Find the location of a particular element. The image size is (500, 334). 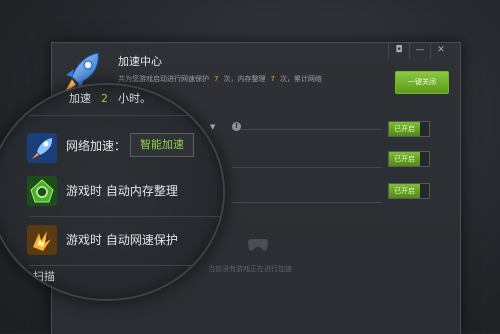

shield-icon is located at coordinates (42, 240).